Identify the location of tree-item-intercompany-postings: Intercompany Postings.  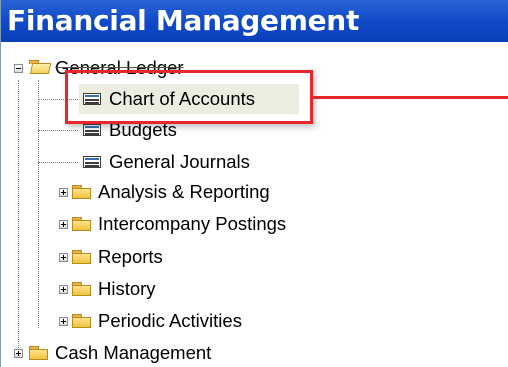
(254, 224).